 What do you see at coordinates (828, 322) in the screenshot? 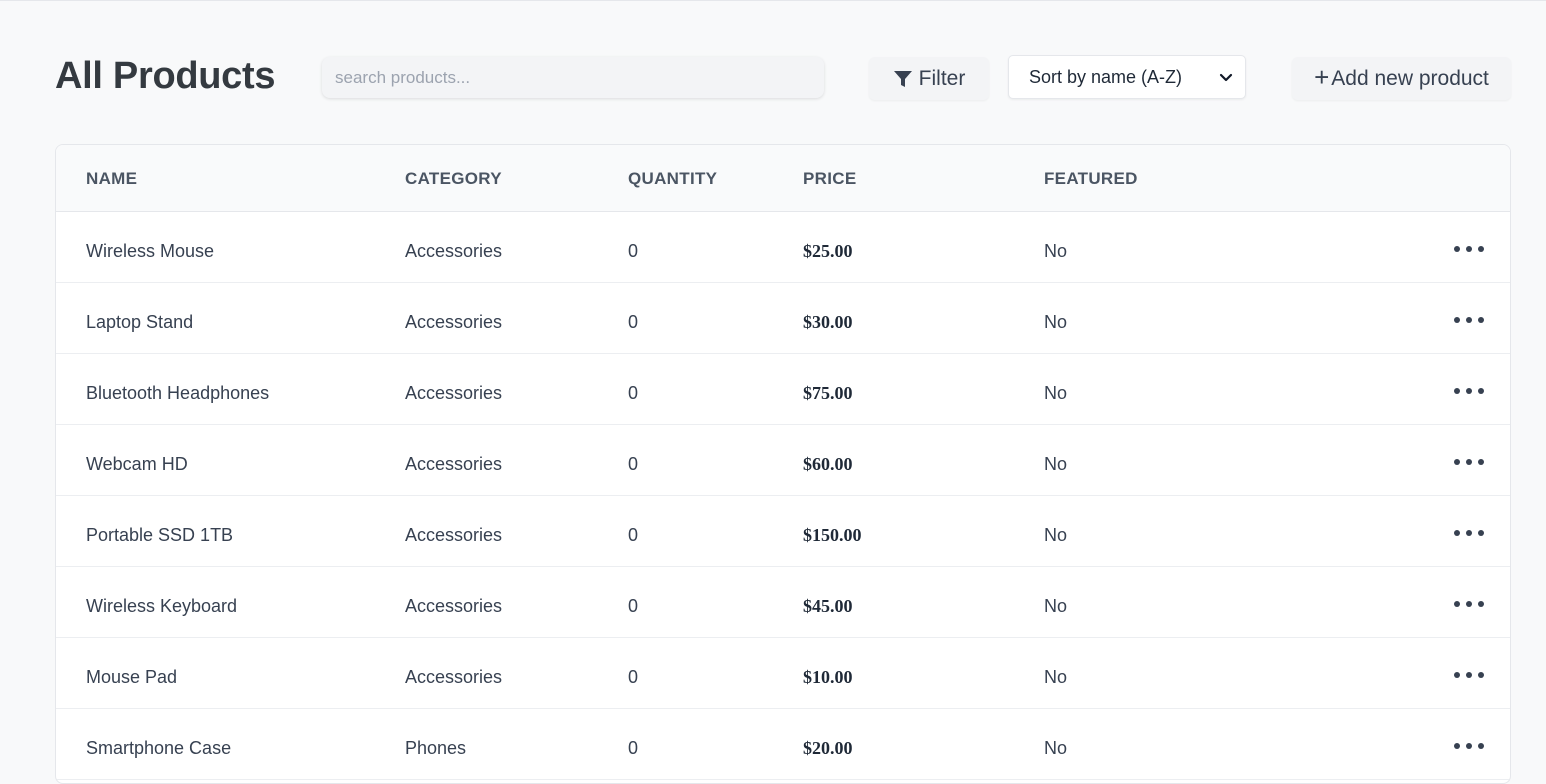
I see `product-price: $30.00` at bounding box center [828, 322].